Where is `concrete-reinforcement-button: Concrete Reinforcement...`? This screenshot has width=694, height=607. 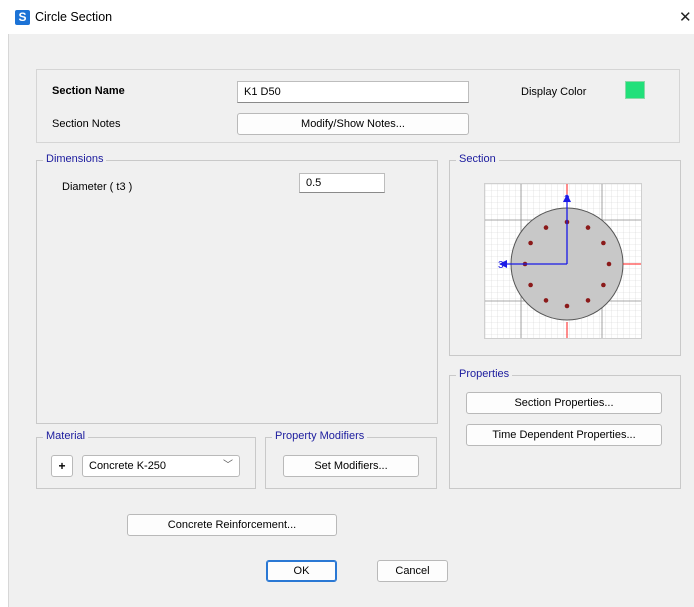 concrete-reinforcement-button: Concrete Reinforcement... is located at coordinates (232, 525).